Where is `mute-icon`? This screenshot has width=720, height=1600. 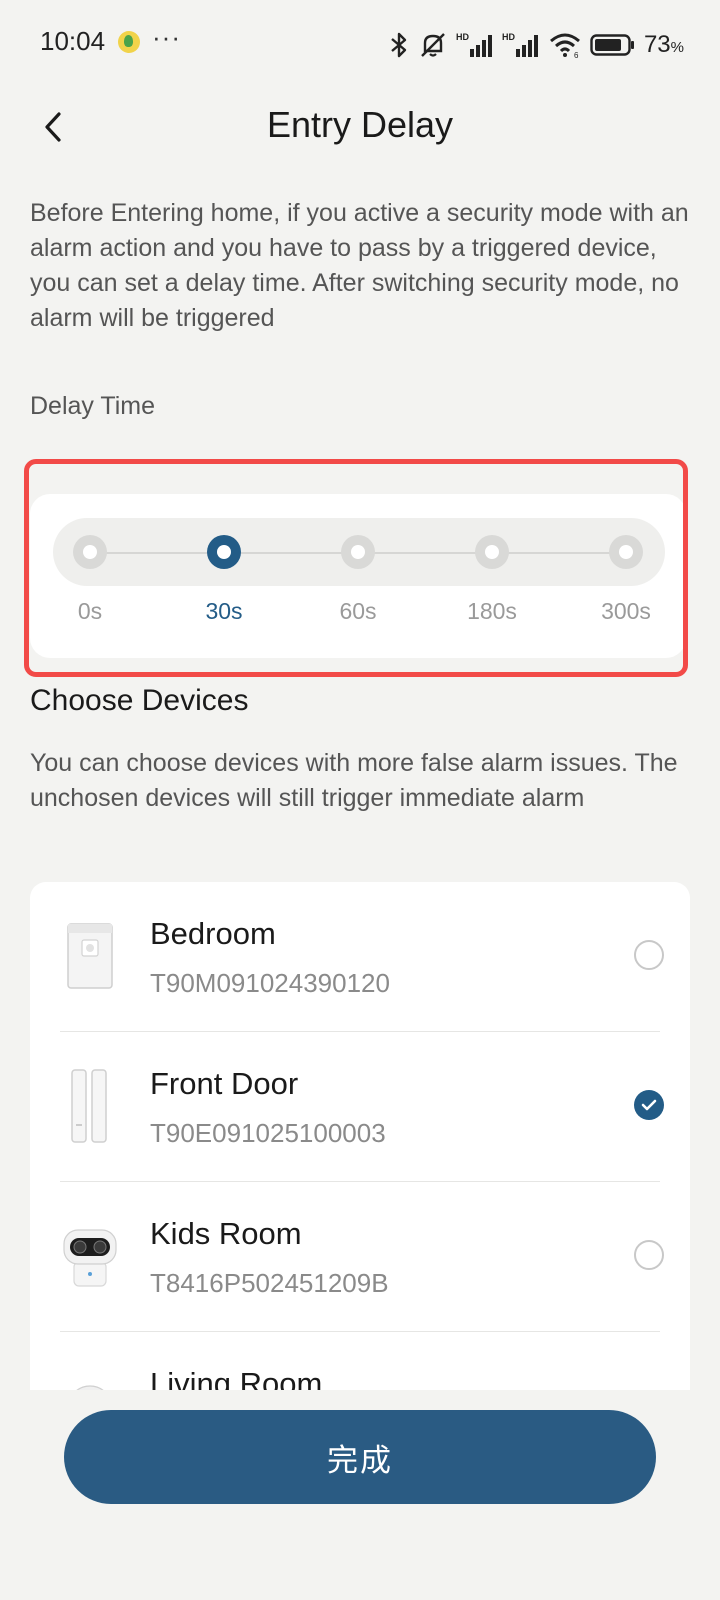 mute-icon is located at coordinates (433, 45).